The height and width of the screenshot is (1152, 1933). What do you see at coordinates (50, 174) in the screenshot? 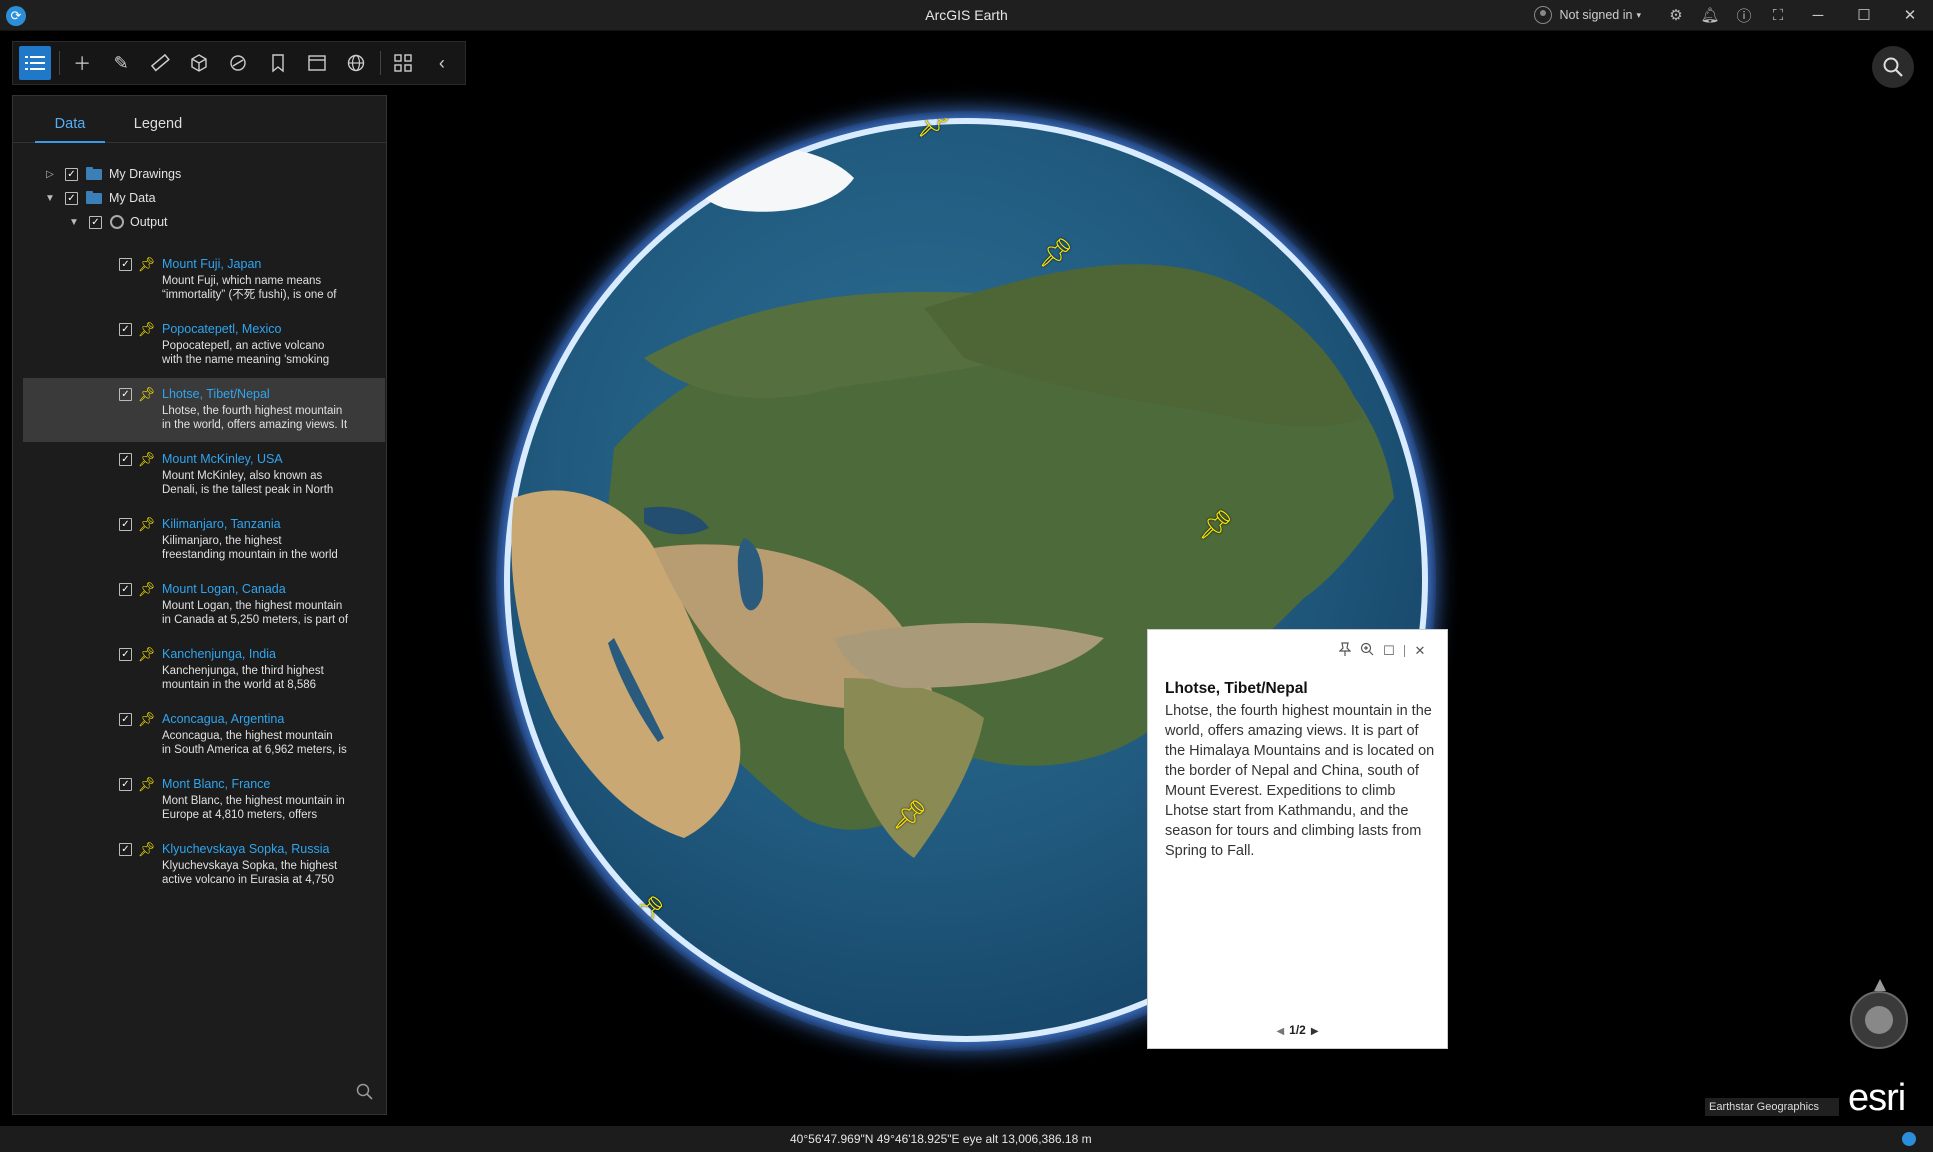
I see `chevron-right-icon: ▷` at bounding box center [50, 174].